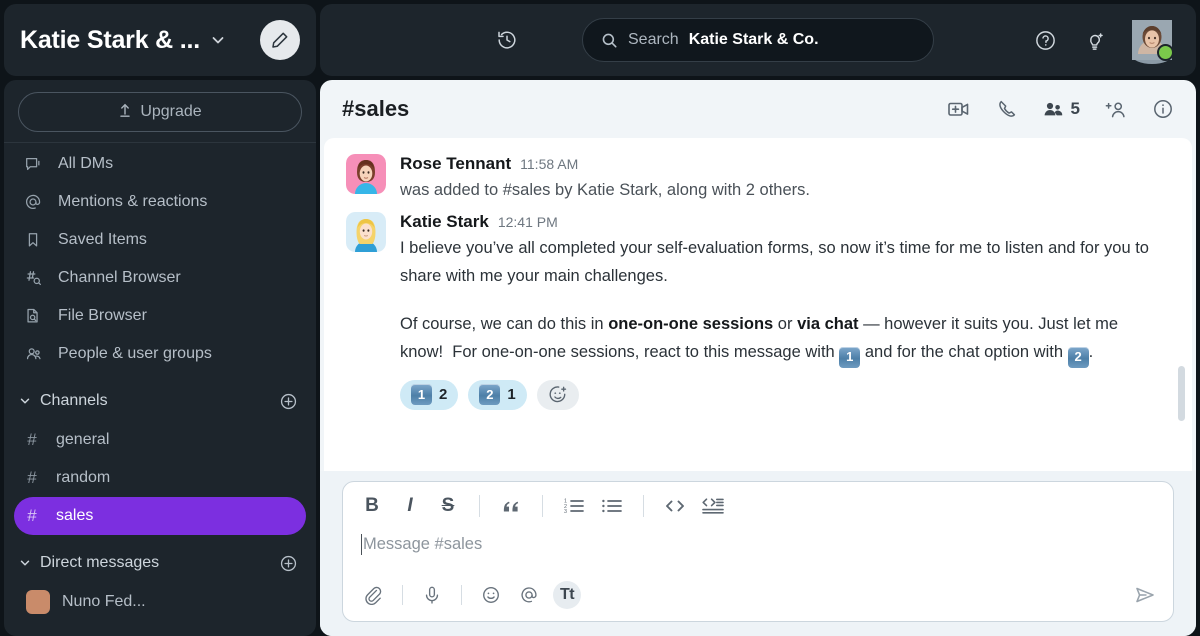 The width and height of the screenshot is (1200, 636). I want to click on lightbulb-sparkle-icon, so click(1094, 40).